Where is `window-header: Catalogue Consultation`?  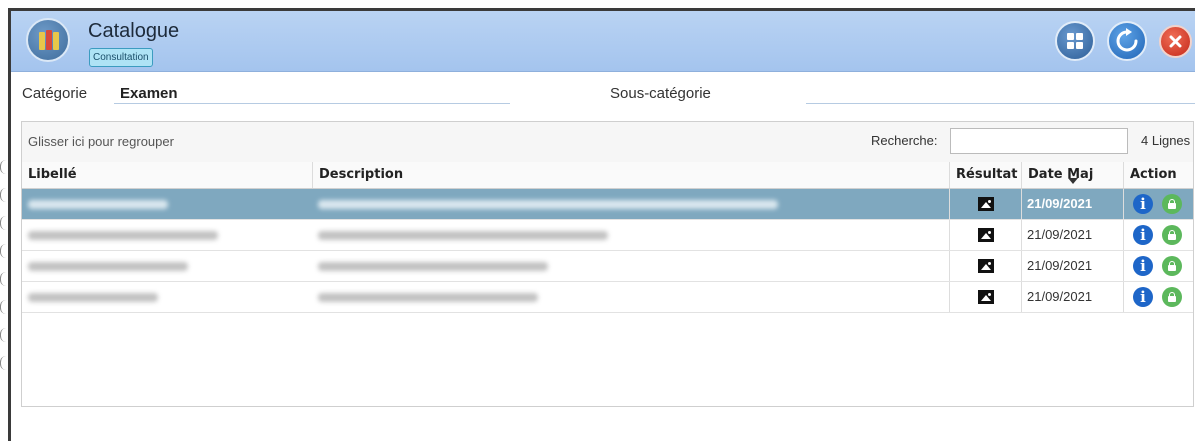 window-header: Catalogue Consultation is located at coordinates (603, 41).